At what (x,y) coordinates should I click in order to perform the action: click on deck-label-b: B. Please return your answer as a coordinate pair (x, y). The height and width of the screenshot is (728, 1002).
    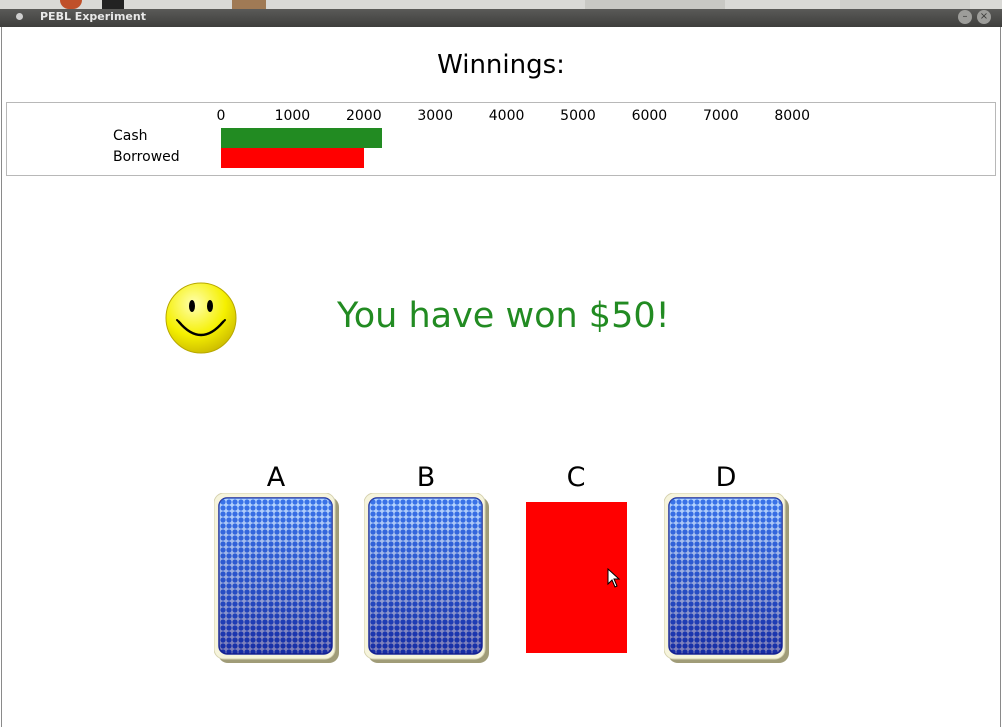
    Looking at the image, I should click on (426, 477).